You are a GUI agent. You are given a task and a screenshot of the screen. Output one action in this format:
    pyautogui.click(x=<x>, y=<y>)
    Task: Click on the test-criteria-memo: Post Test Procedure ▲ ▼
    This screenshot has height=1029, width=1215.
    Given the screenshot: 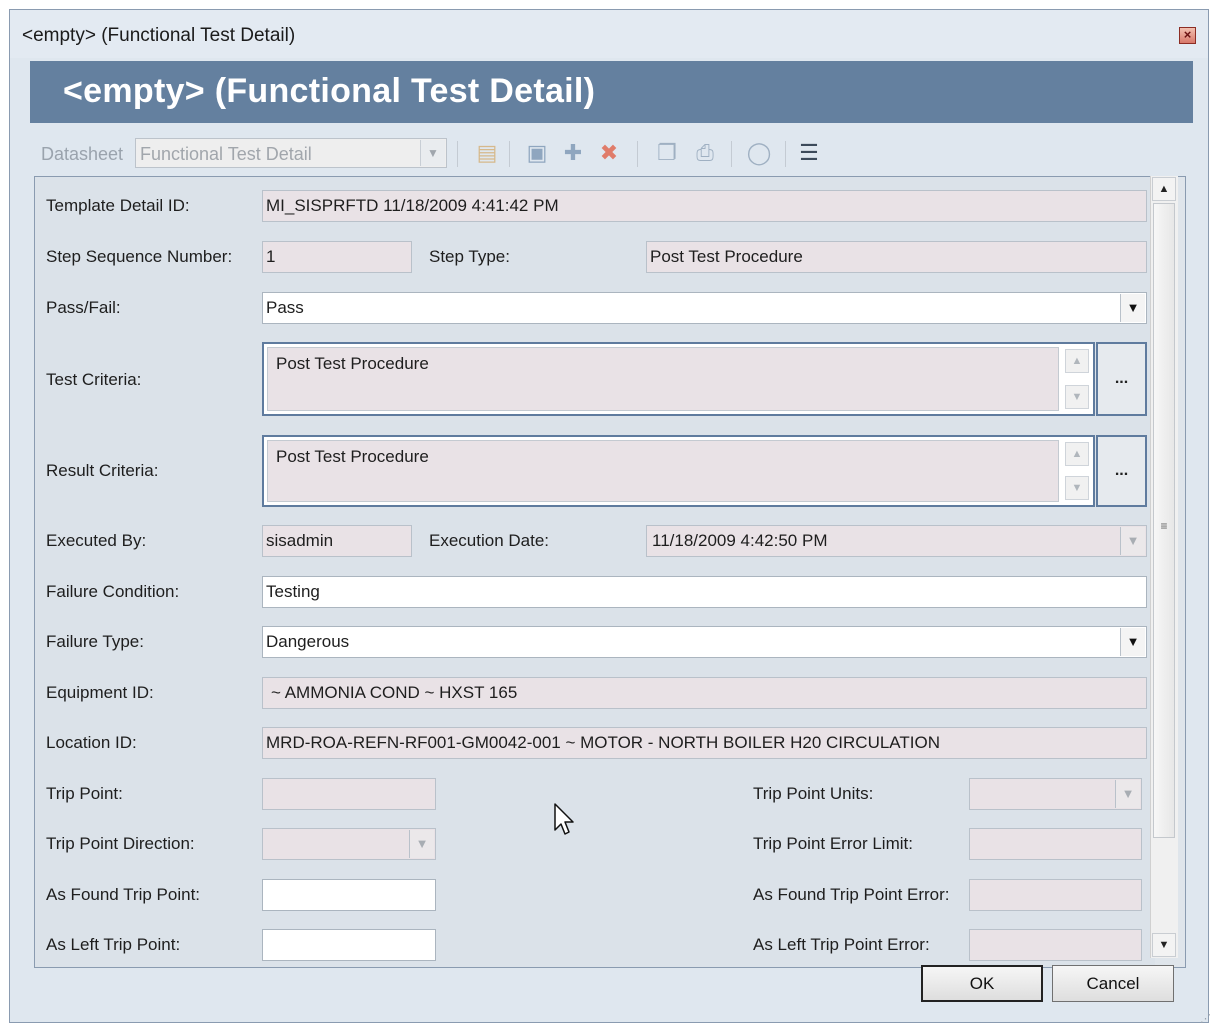 What is the action you would take?
    pyautogui.click(x=678, y=379)
    